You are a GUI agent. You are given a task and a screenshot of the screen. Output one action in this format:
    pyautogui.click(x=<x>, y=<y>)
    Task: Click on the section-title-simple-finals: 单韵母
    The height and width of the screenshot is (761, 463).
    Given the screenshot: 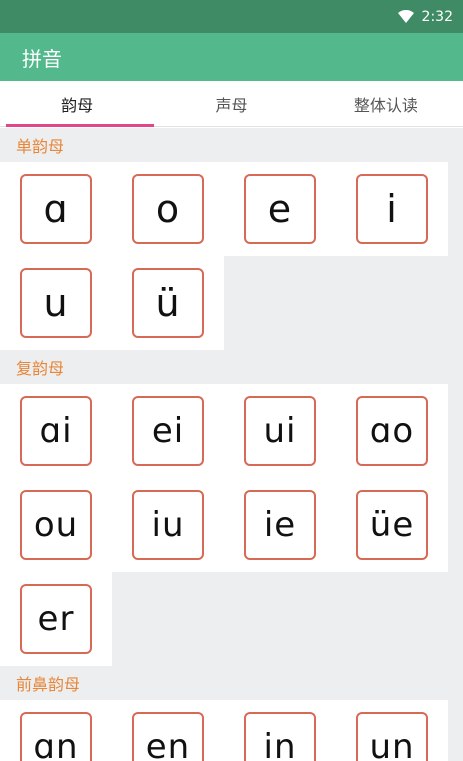 What is the action you would take?
    pyautogui.click(x=231, y=145)
    